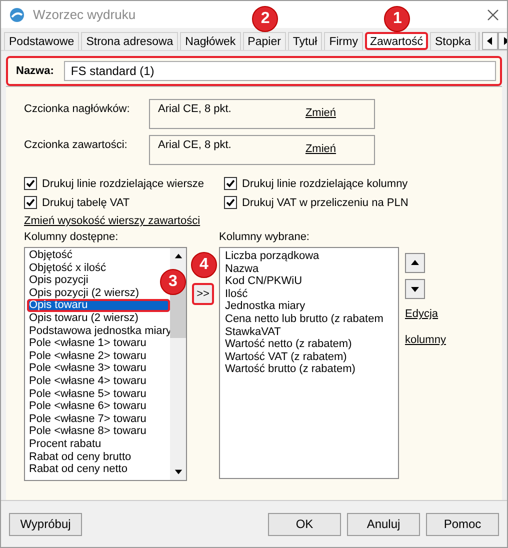 The height and width of the screenshot is (548, 508). I want to click on list-item: Pole <własne 4> towaru, so click(86, 381).